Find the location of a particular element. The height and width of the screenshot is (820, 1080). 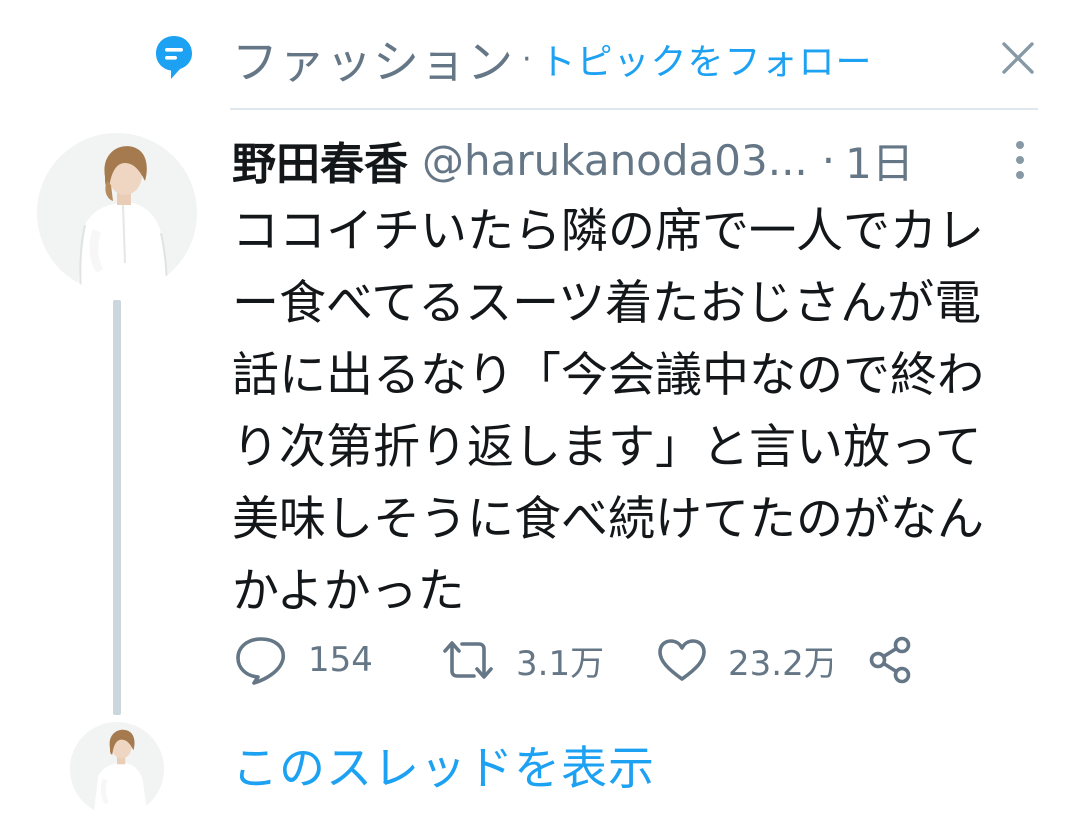

author-name: 野田春香 is located at coordinates (320, 160).